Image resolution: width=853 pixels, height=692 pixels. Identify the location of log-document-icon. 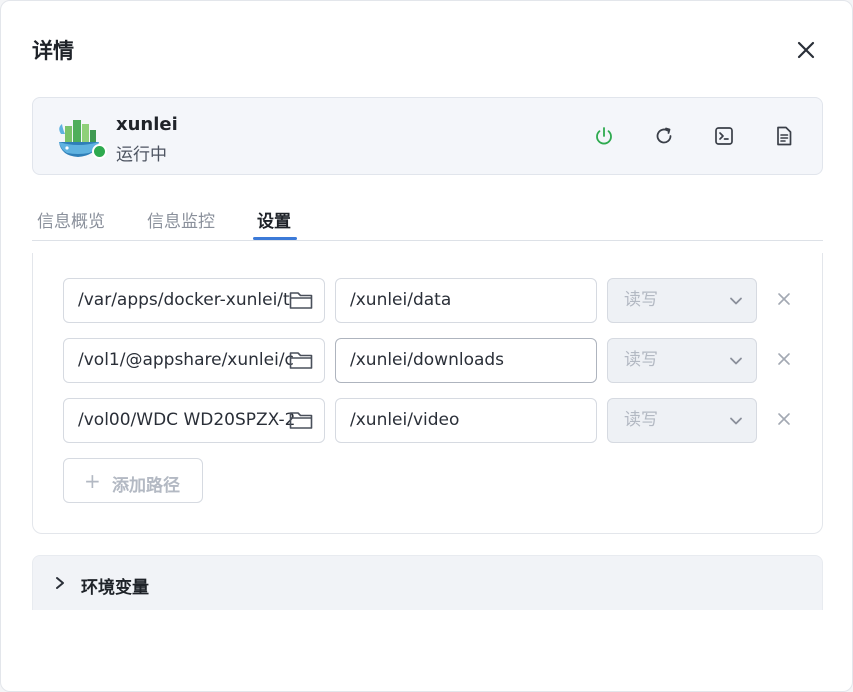
(784, 136).